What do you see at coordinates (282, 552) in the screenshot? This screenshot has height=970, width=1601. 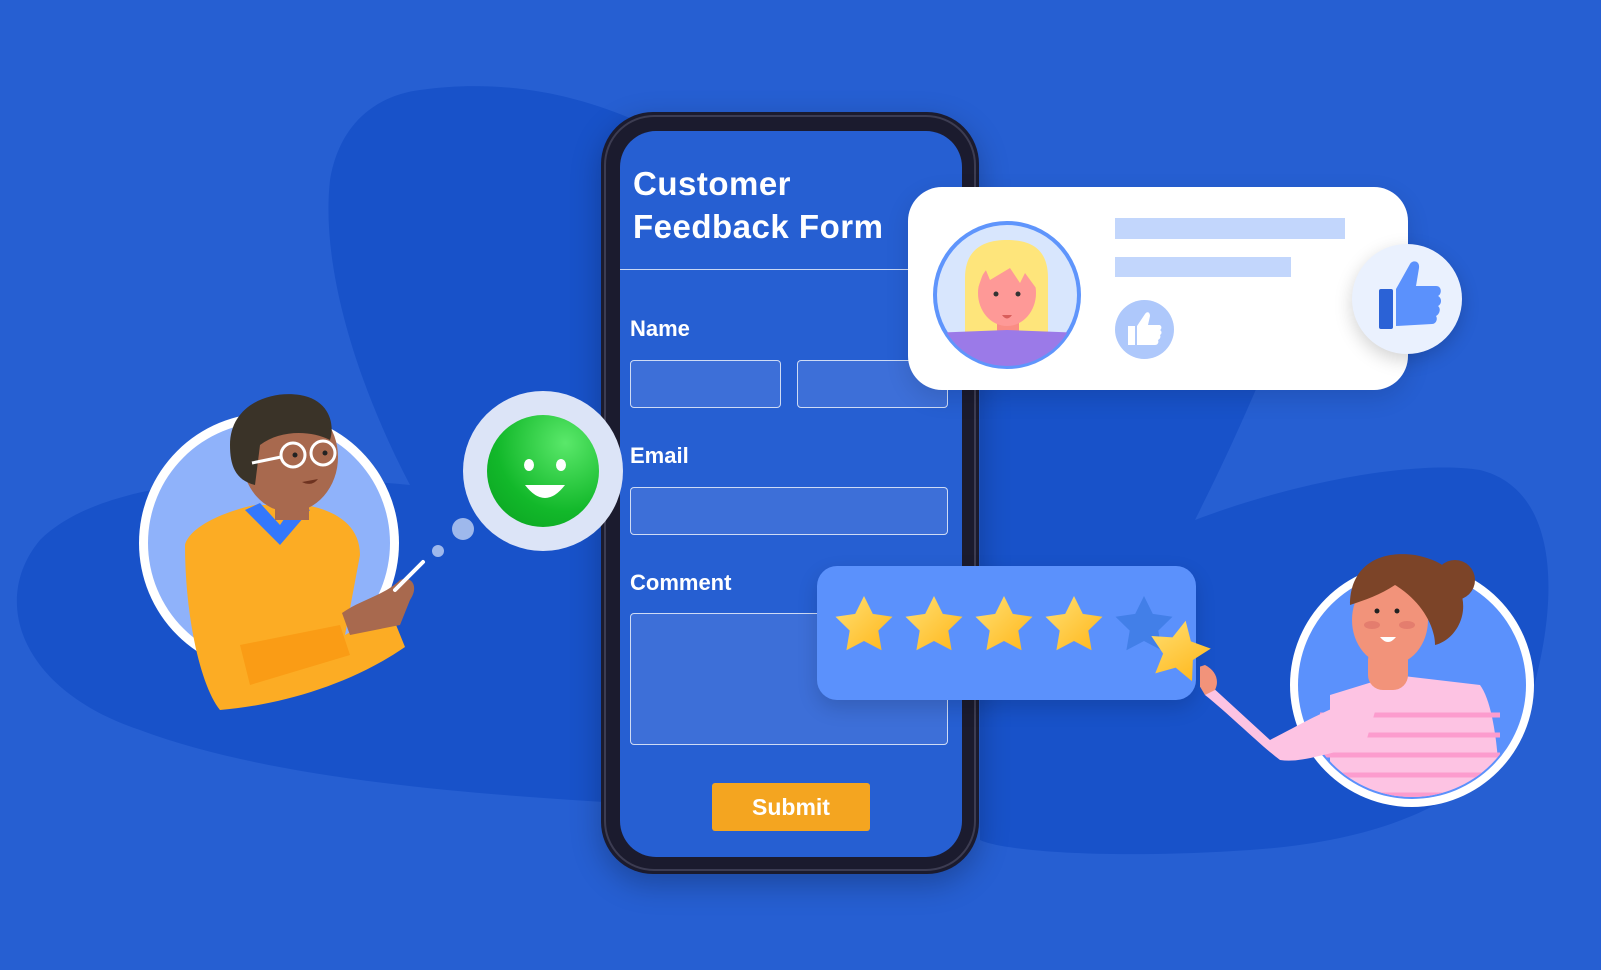 I see `man-character-illustration` at bounding box center [282, 552].